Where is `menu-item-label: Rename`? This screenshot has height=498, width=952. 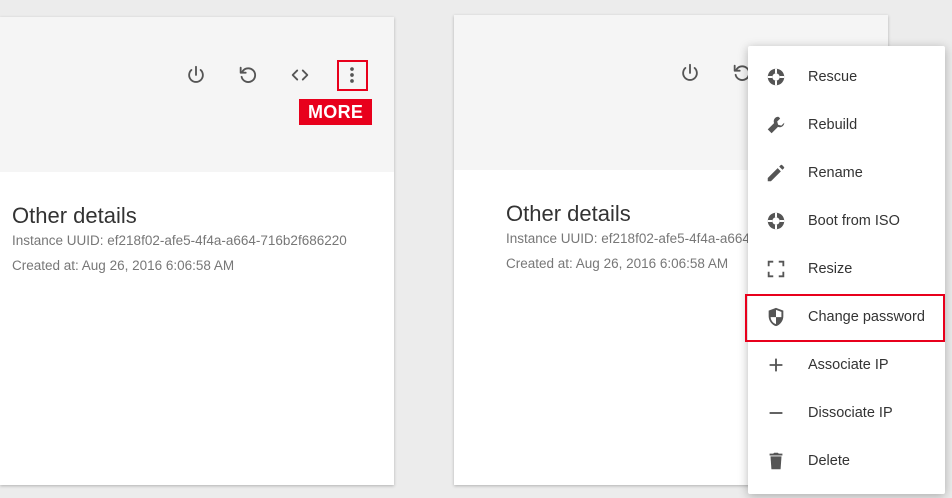
menu-item-label: Rename is located at coordinates (835, 173).